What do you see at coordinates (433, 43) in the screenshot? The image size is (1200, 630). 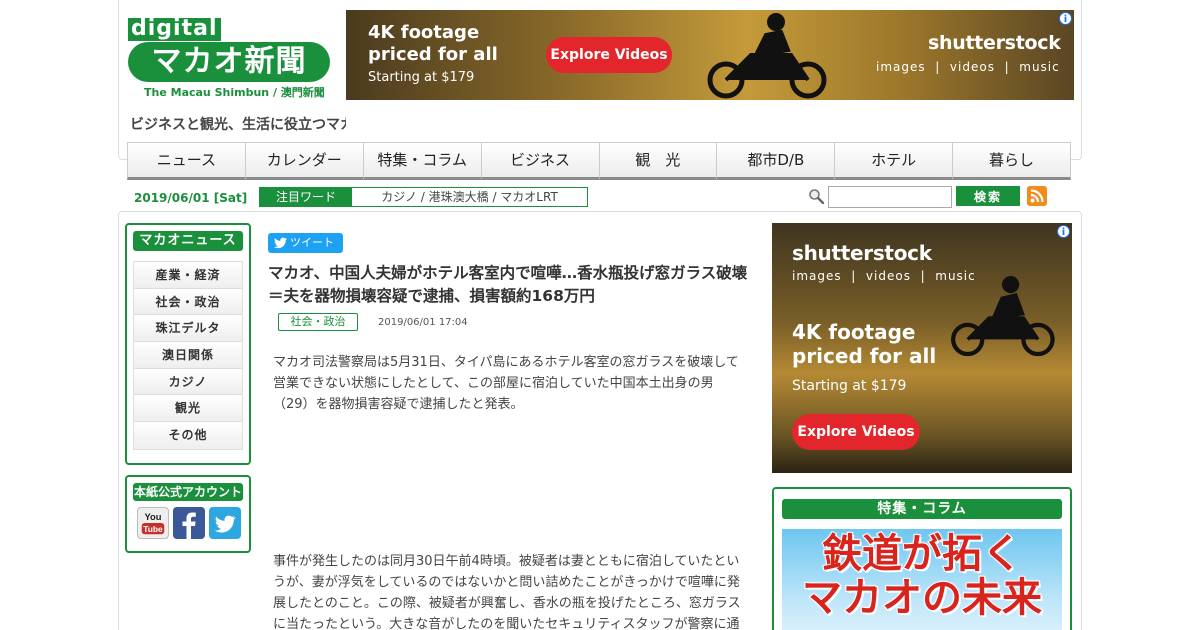 I see `ad-headline: 4K footage priced for all` at bounding box center [433, 43].